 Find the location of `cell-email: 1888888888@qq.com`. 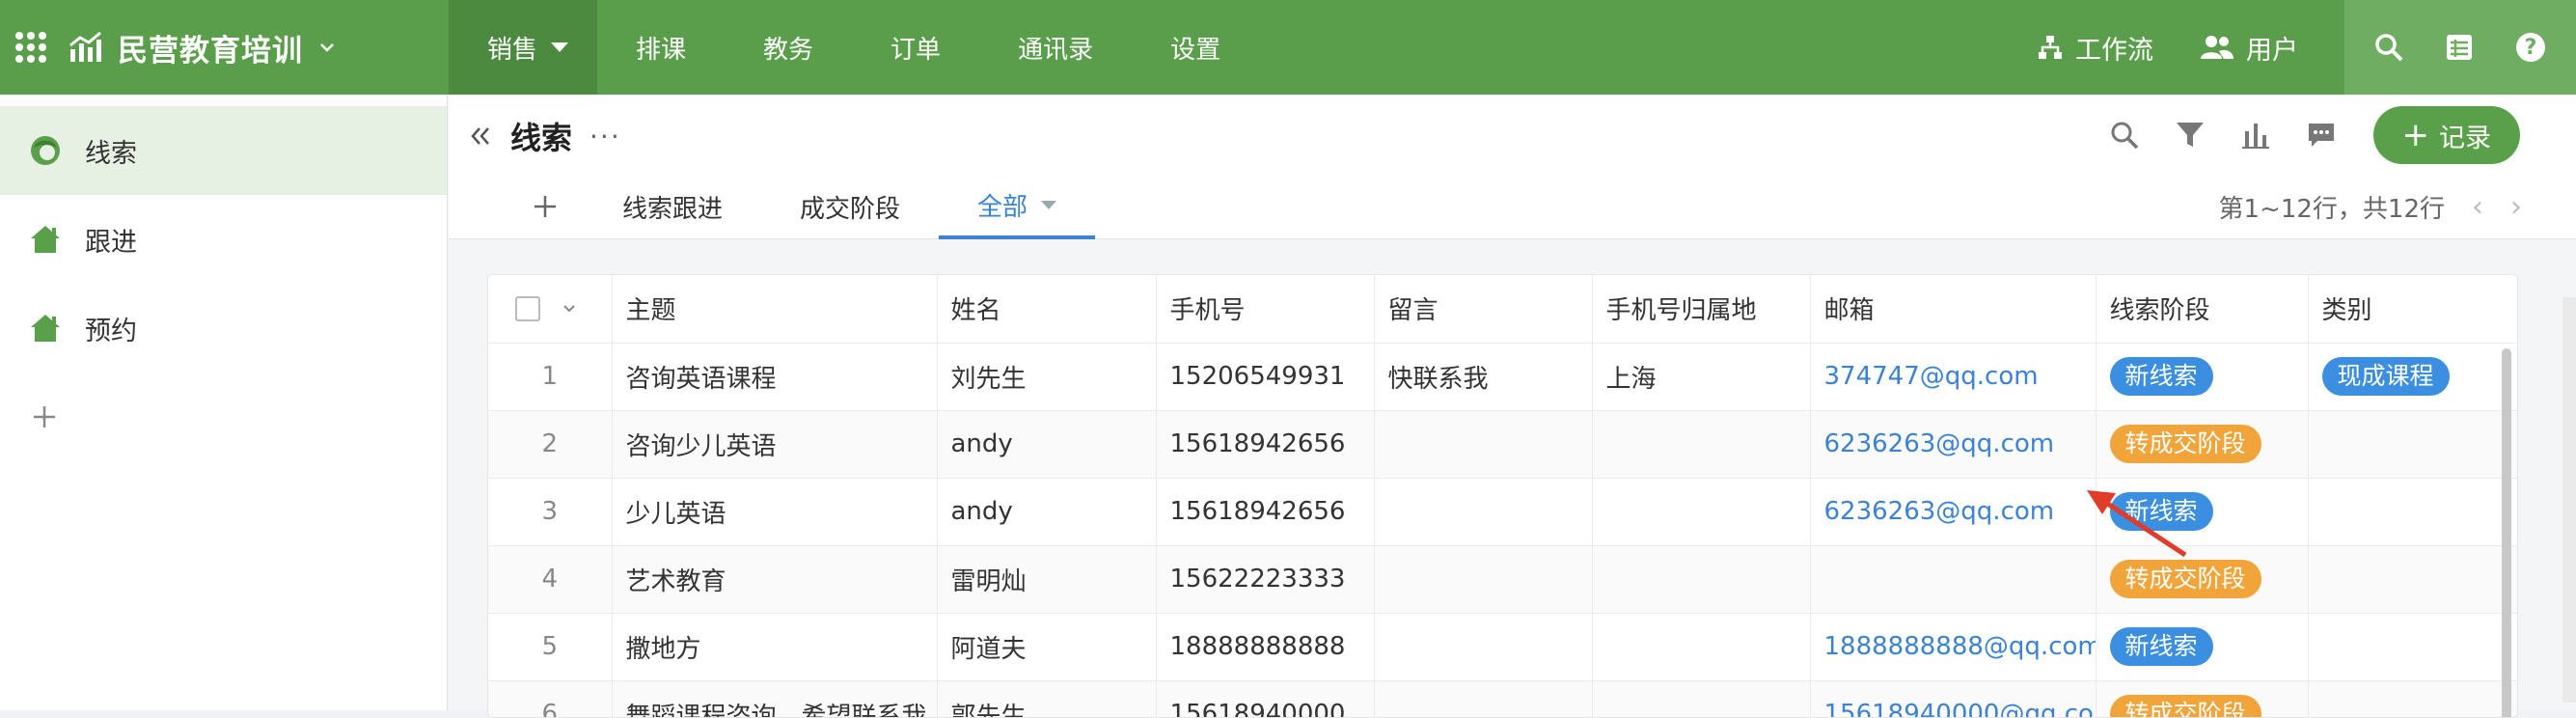

cell-email: 1888888888@qq.com is located at coordinates (1953, 647).